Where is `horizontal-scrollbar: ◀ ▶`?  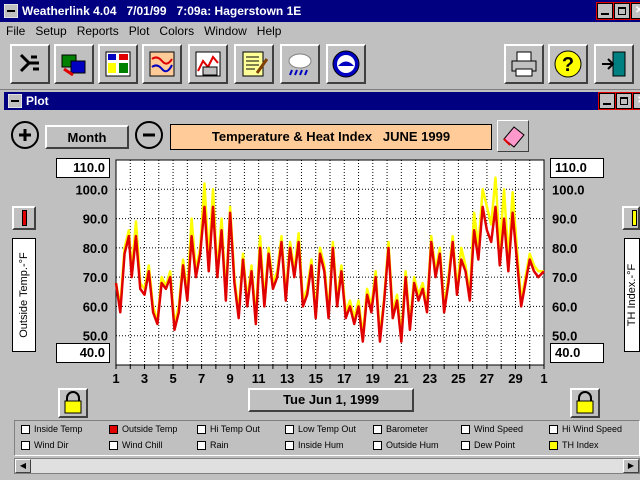
horizontal-scrollbar: ◀ ▶ is located at coordinates (327, 466).